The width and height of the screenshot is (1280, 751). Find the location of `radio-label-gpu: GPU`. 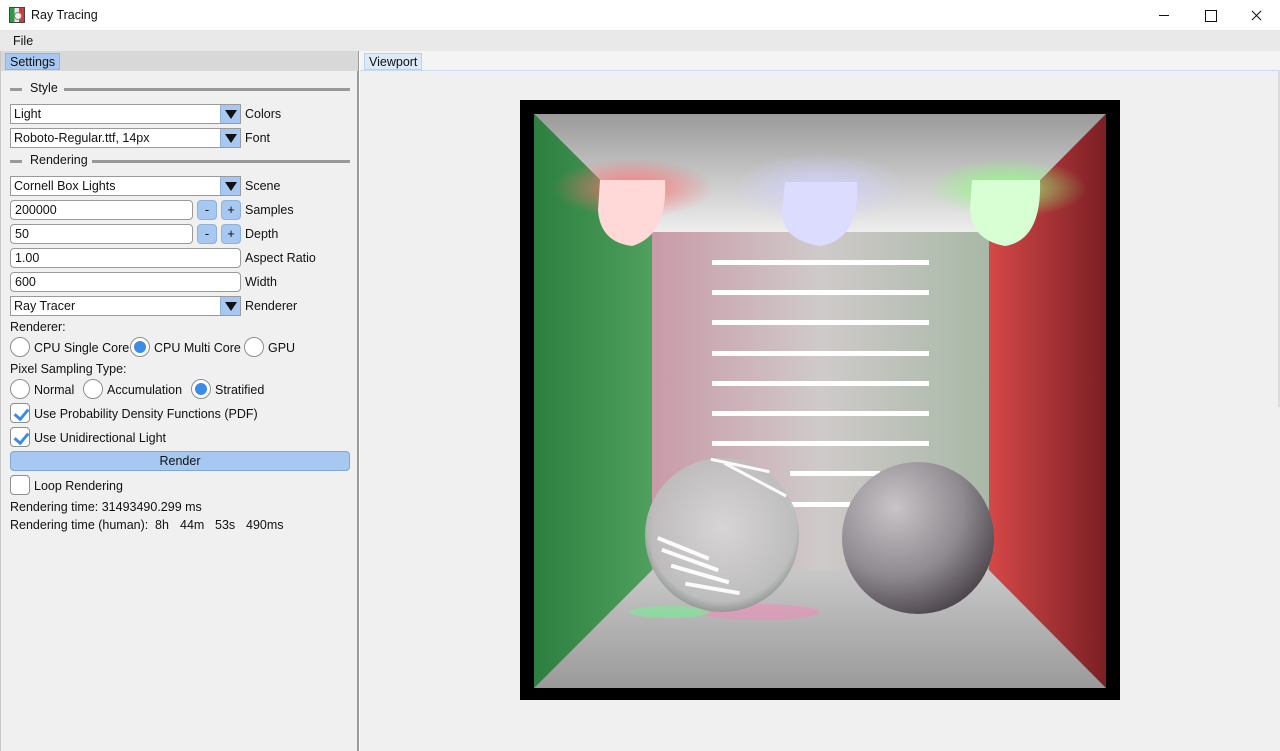

radio-label-gpu: GPU is located at coordinates (282, 348).